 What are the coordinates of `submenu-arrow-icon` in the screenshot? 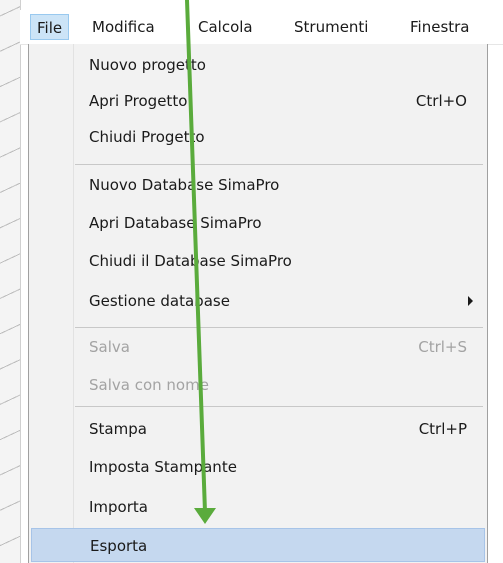 It's located at (470, 301).